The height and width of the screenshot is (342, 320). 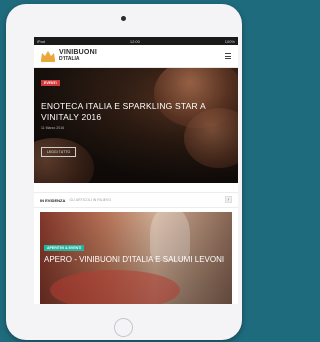 What do you see at coordinates (115, 287) in the screenshot?
I see `card-image-plate` at bounding box center [115, 287].